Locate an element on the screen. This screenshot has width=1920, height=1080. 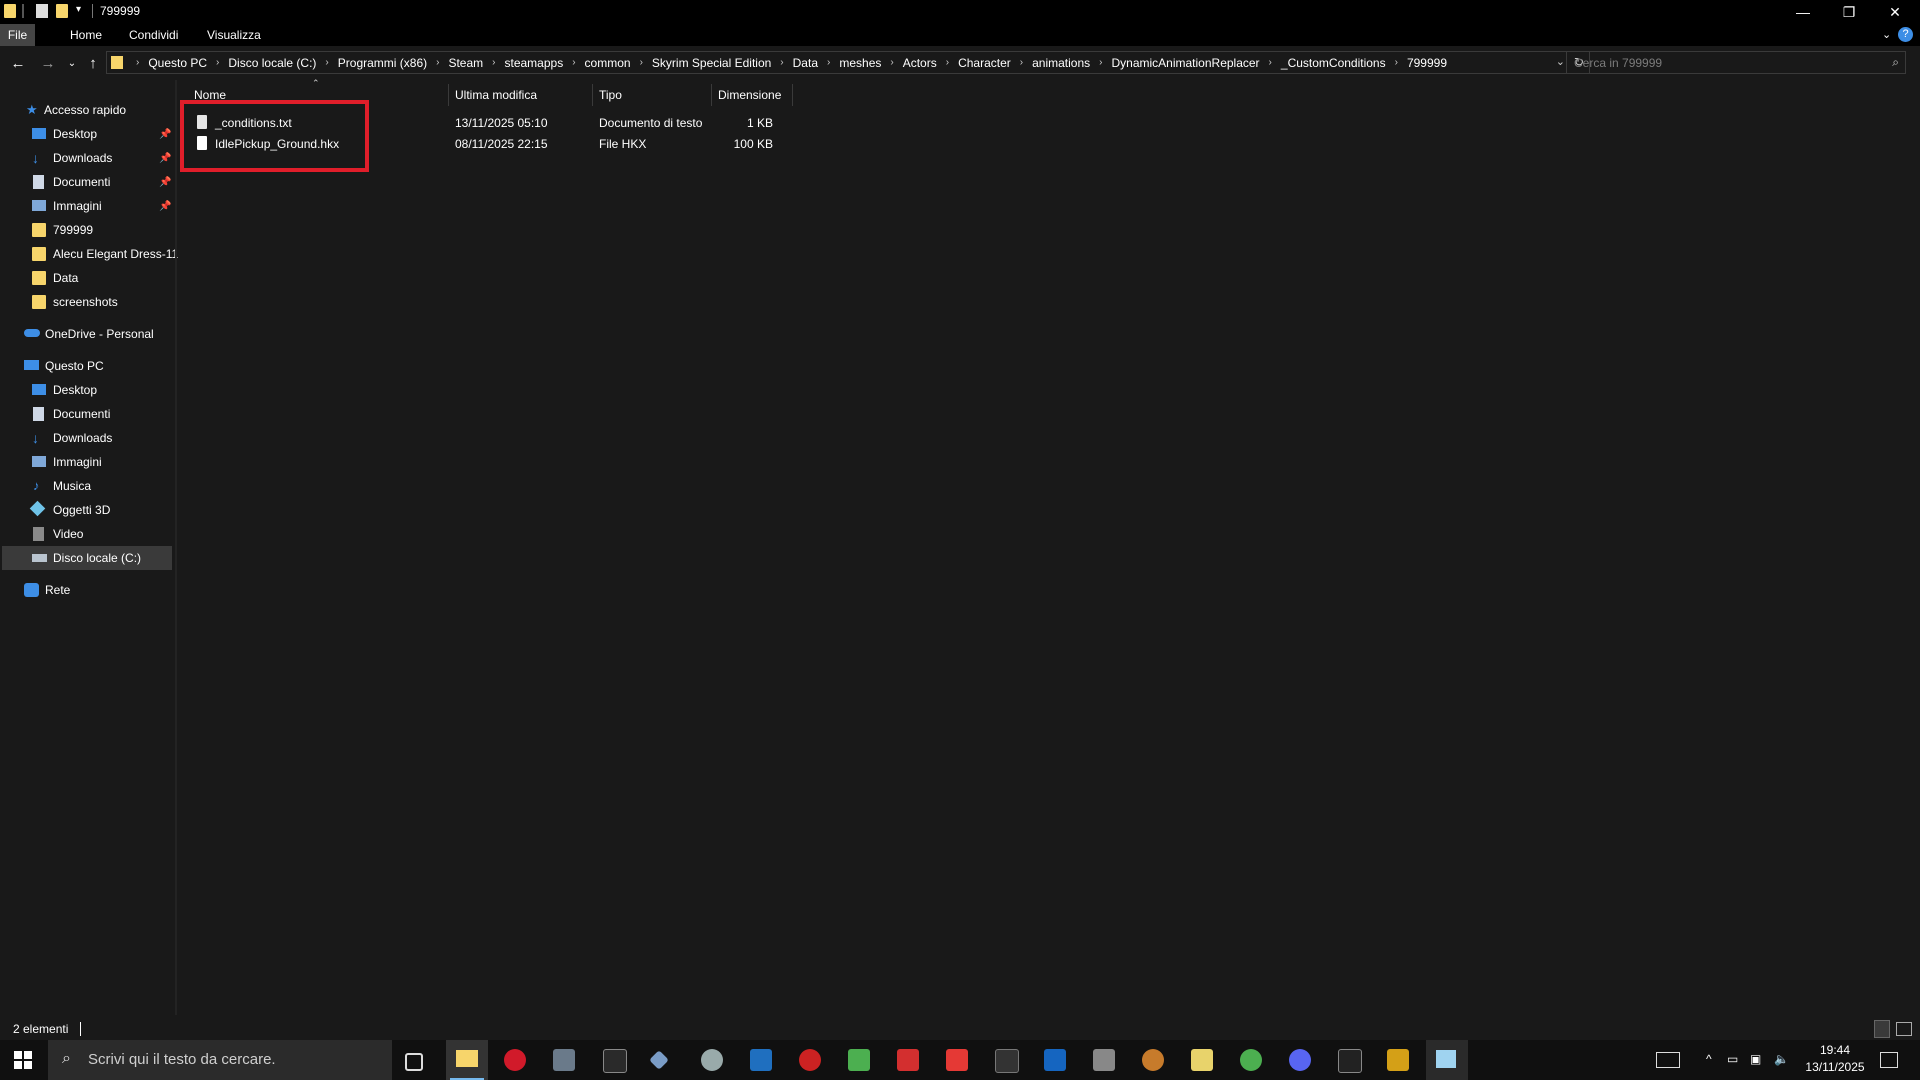
nav-pc-desktop: Desktop is located at coordinates (86, 390).